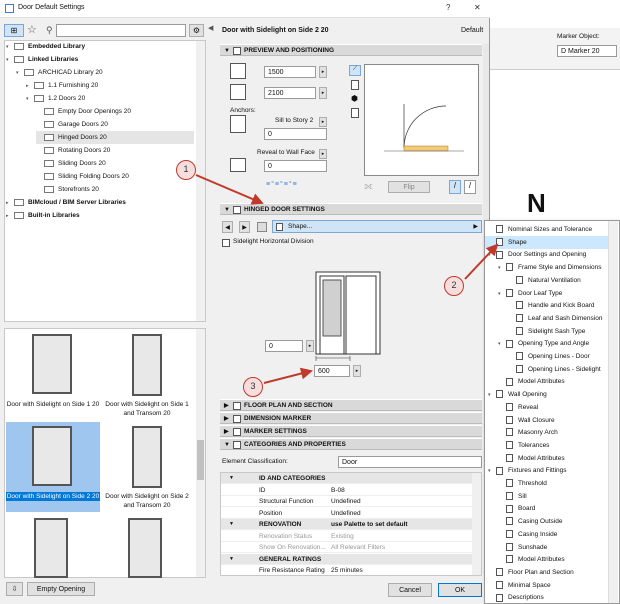 The width and height of the screenshot is (620, 604). Describe the element at coordinates (410, 590) in the screenshot. I see `cancel-button: Cancel` at that location.